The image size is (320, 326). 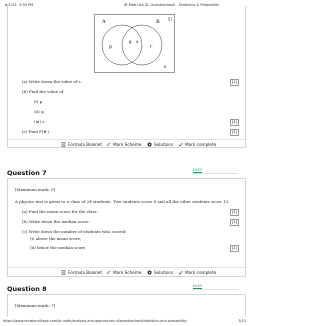 What do you see at coordinates (197, 144) in the screenshot?
I see `q6-mark-complete-button: Mark complete` at bounding box center [197, 144].